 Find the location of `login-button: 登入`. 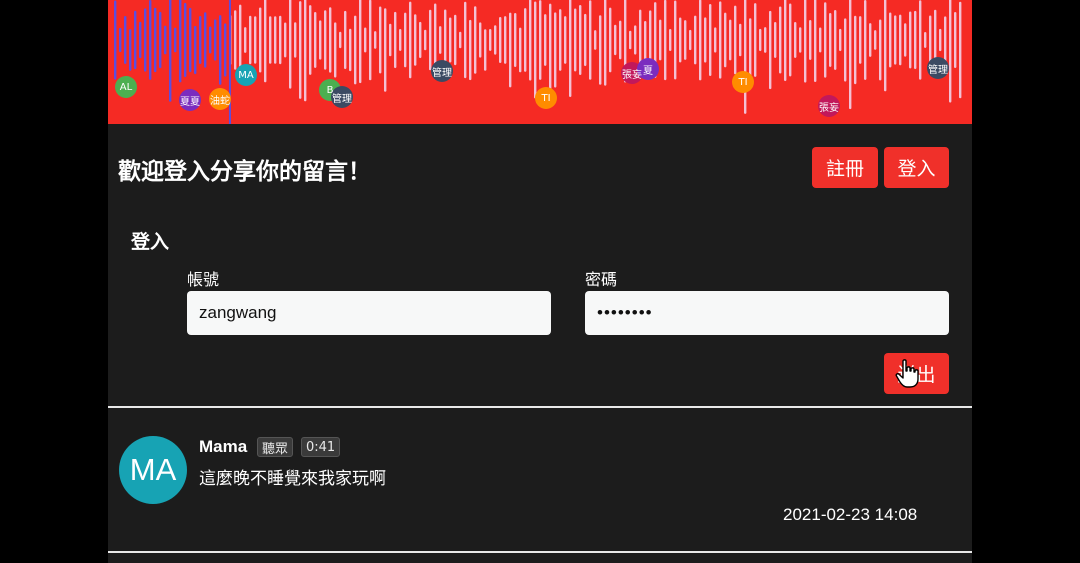

login-button: 登入 is located at coordinates (916, 167).